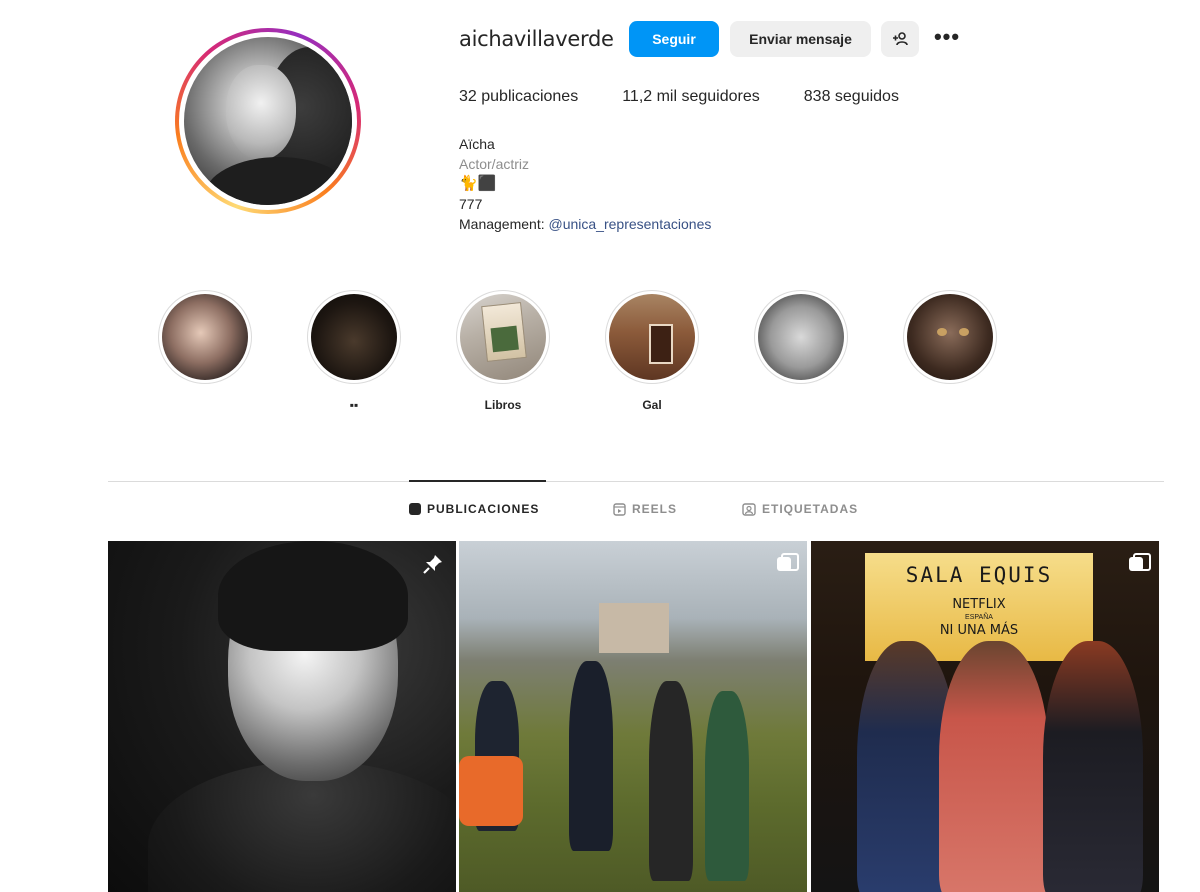  I want to click on send-message-button: Enviar mensaje, so click(800, 39).